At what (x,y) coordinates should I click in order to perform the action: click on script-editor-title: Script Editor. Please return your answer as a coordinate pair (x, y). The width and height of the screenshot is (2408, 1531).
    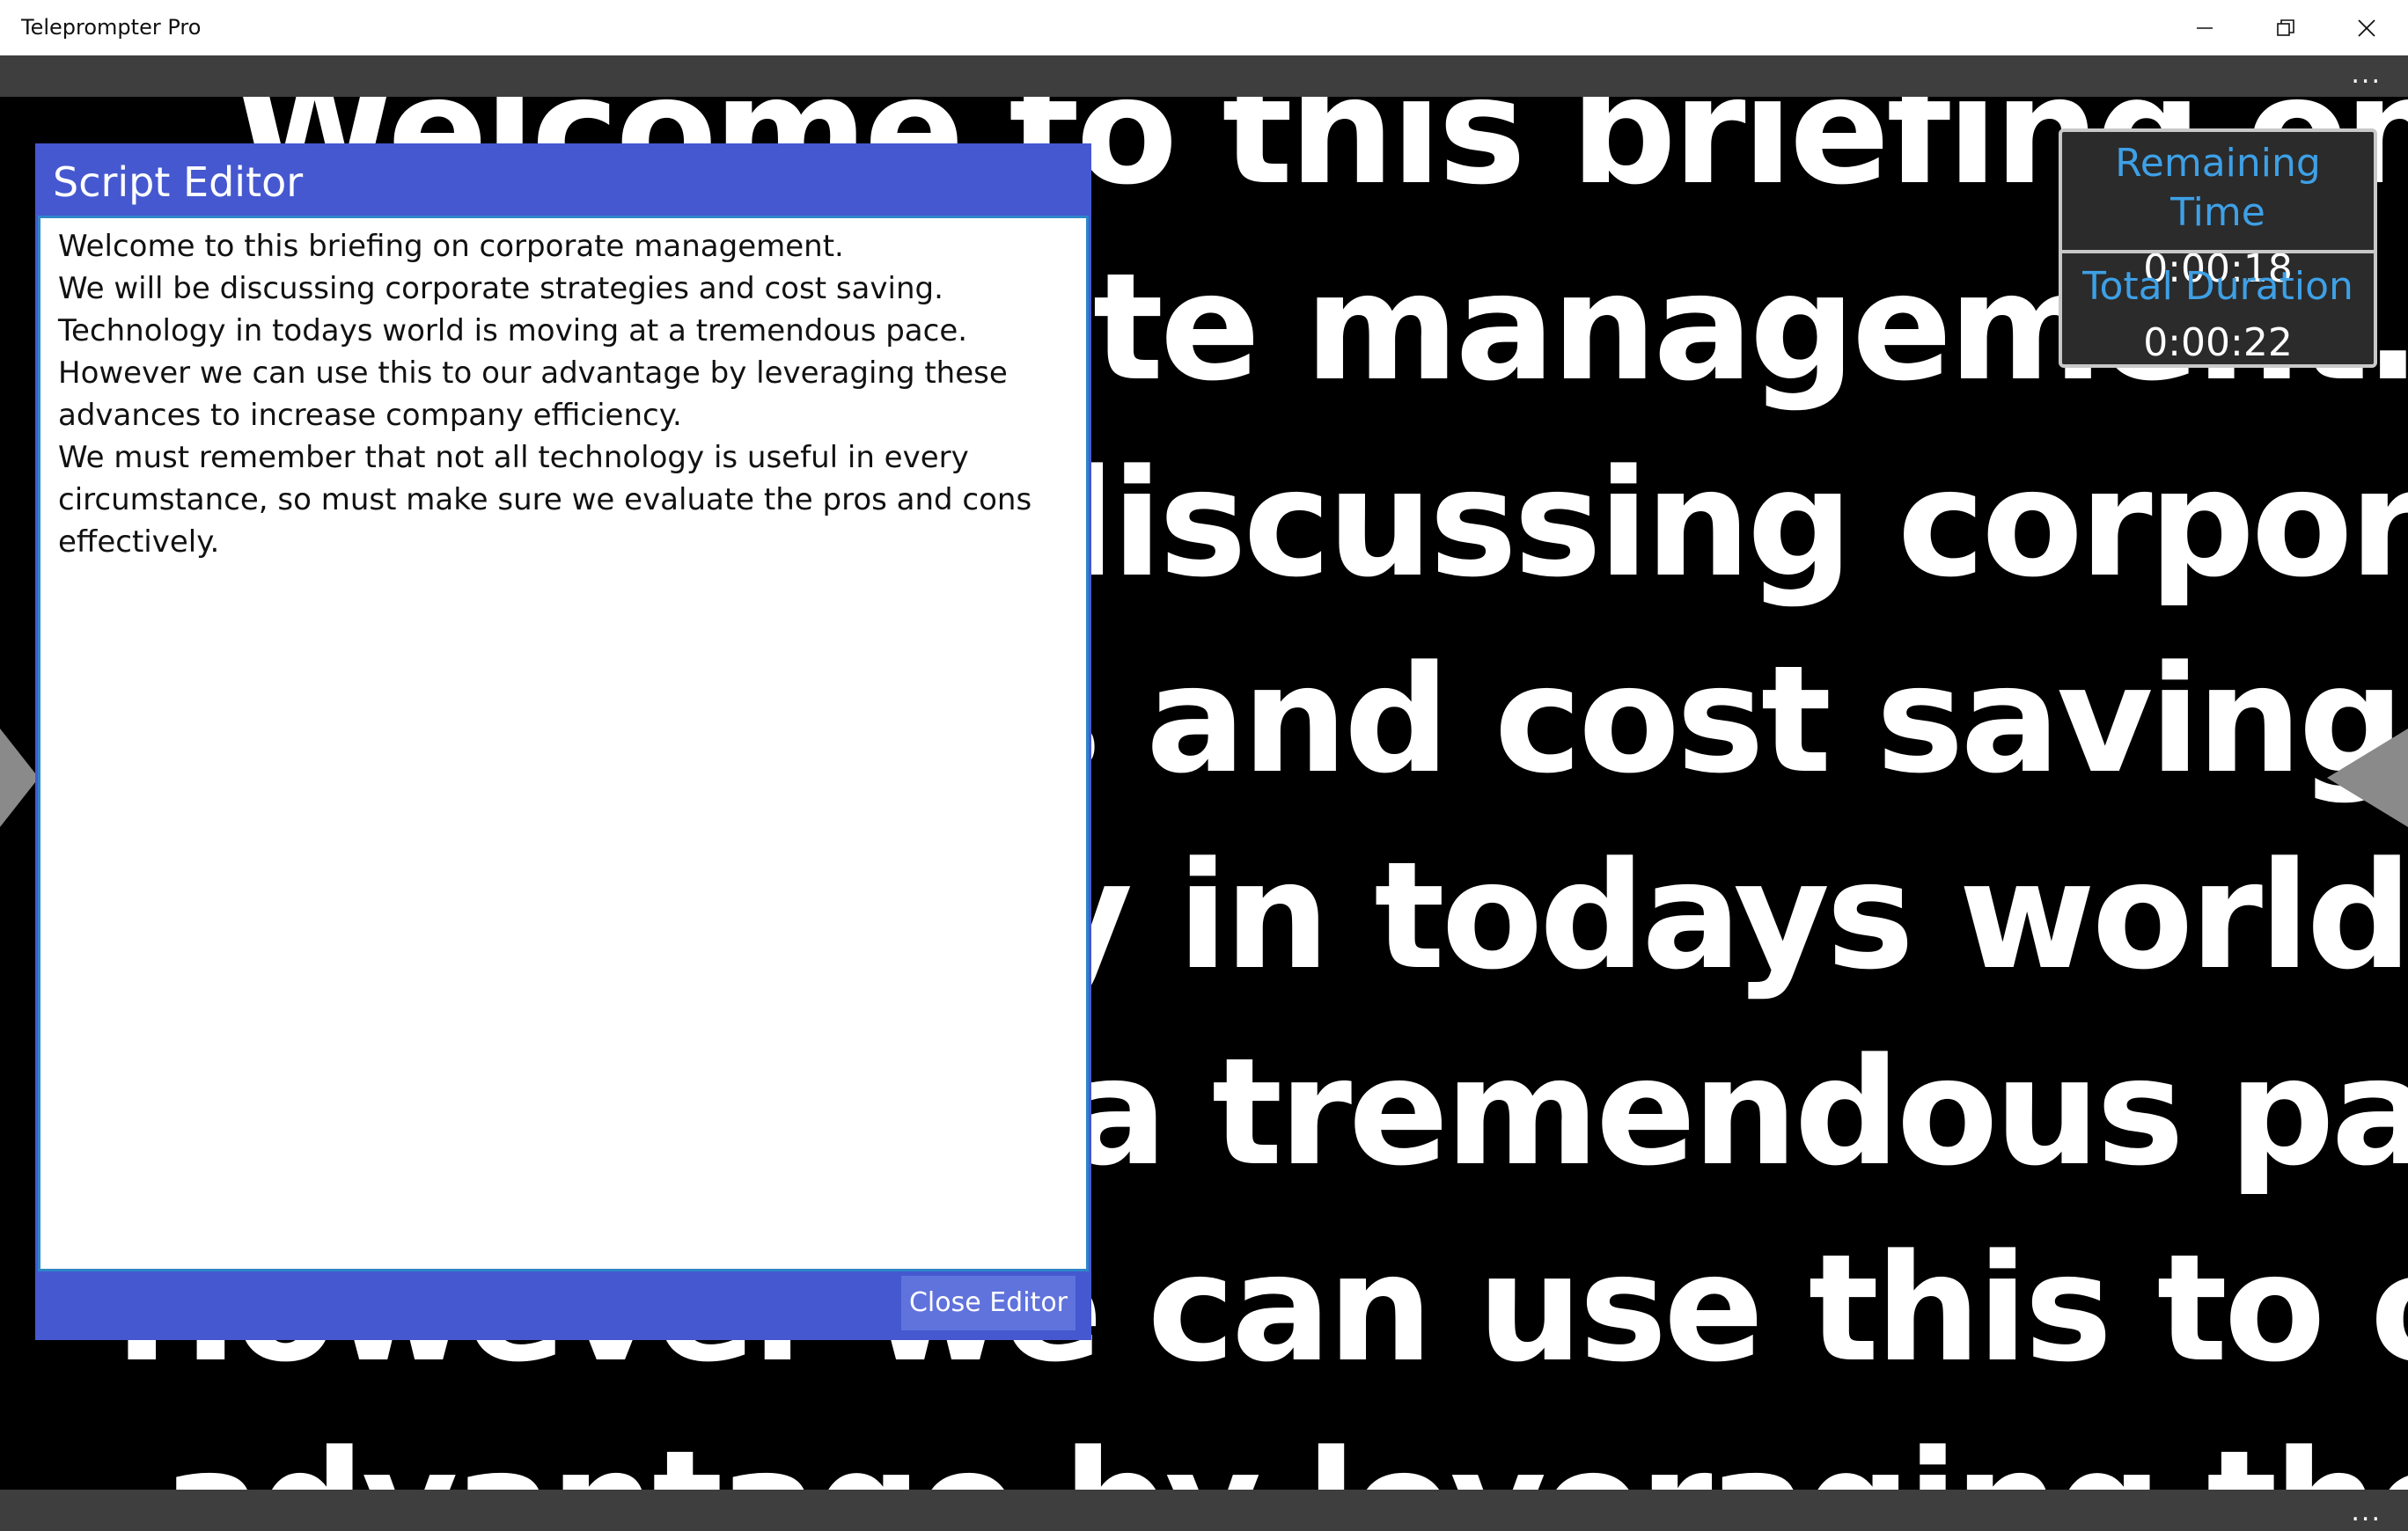
    Looking at the image, I should click on (178, 182).